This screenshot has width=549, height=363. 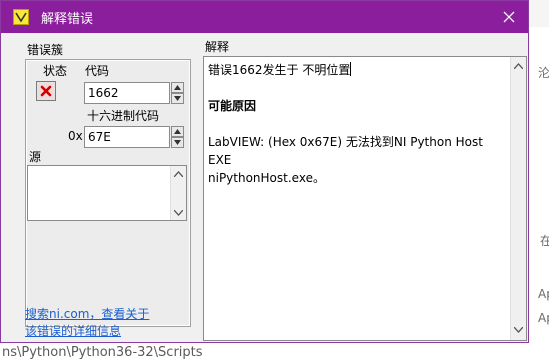 I want to click on close-icon, so click(x=509, y=17).